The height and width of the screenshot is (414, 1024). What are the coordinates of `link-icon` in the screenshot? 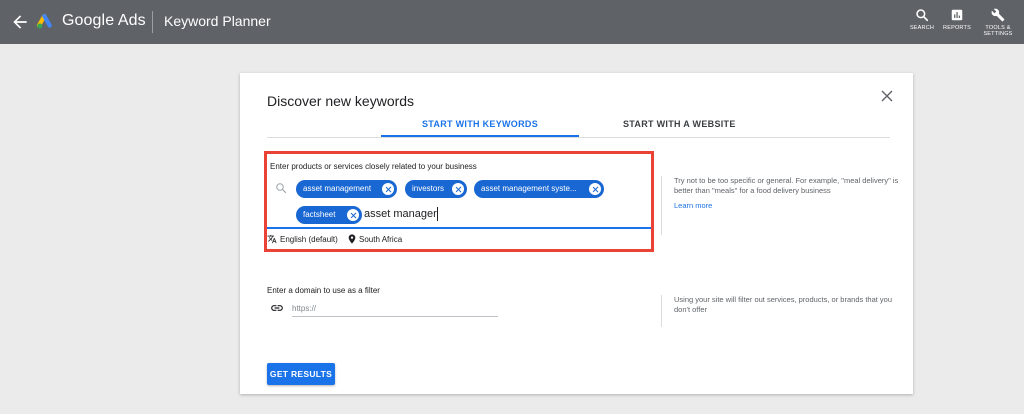 It's located at (277, 308).